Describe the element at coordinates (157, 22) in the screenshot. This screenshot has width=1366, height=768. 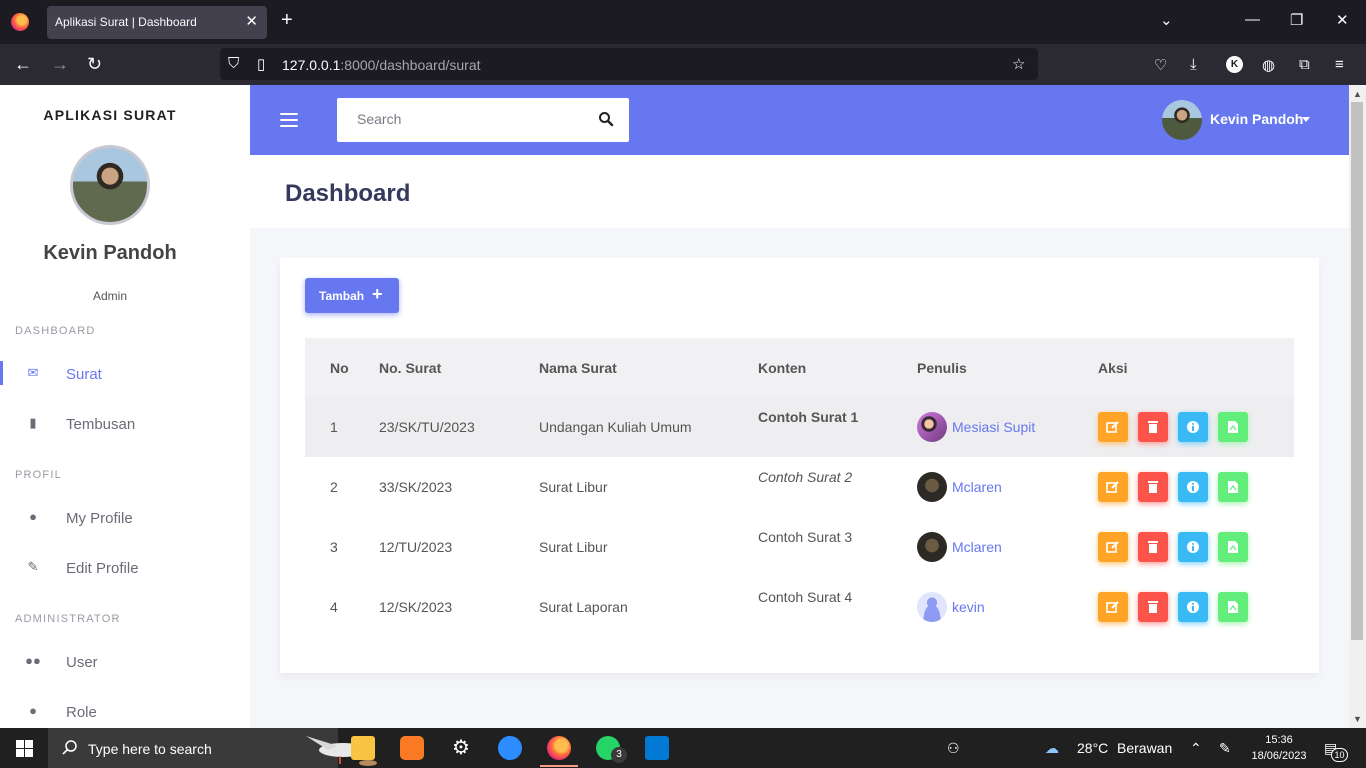
I see `browser-tab: Aplikasi Surat | Dashboard ✕` at that location.